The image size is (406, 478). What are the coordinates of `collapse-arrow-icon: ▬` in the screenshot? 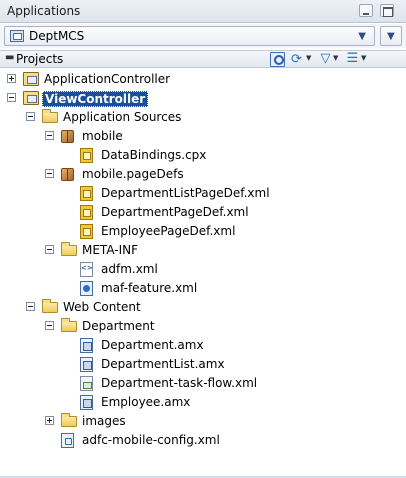 It's located at (9, 57).